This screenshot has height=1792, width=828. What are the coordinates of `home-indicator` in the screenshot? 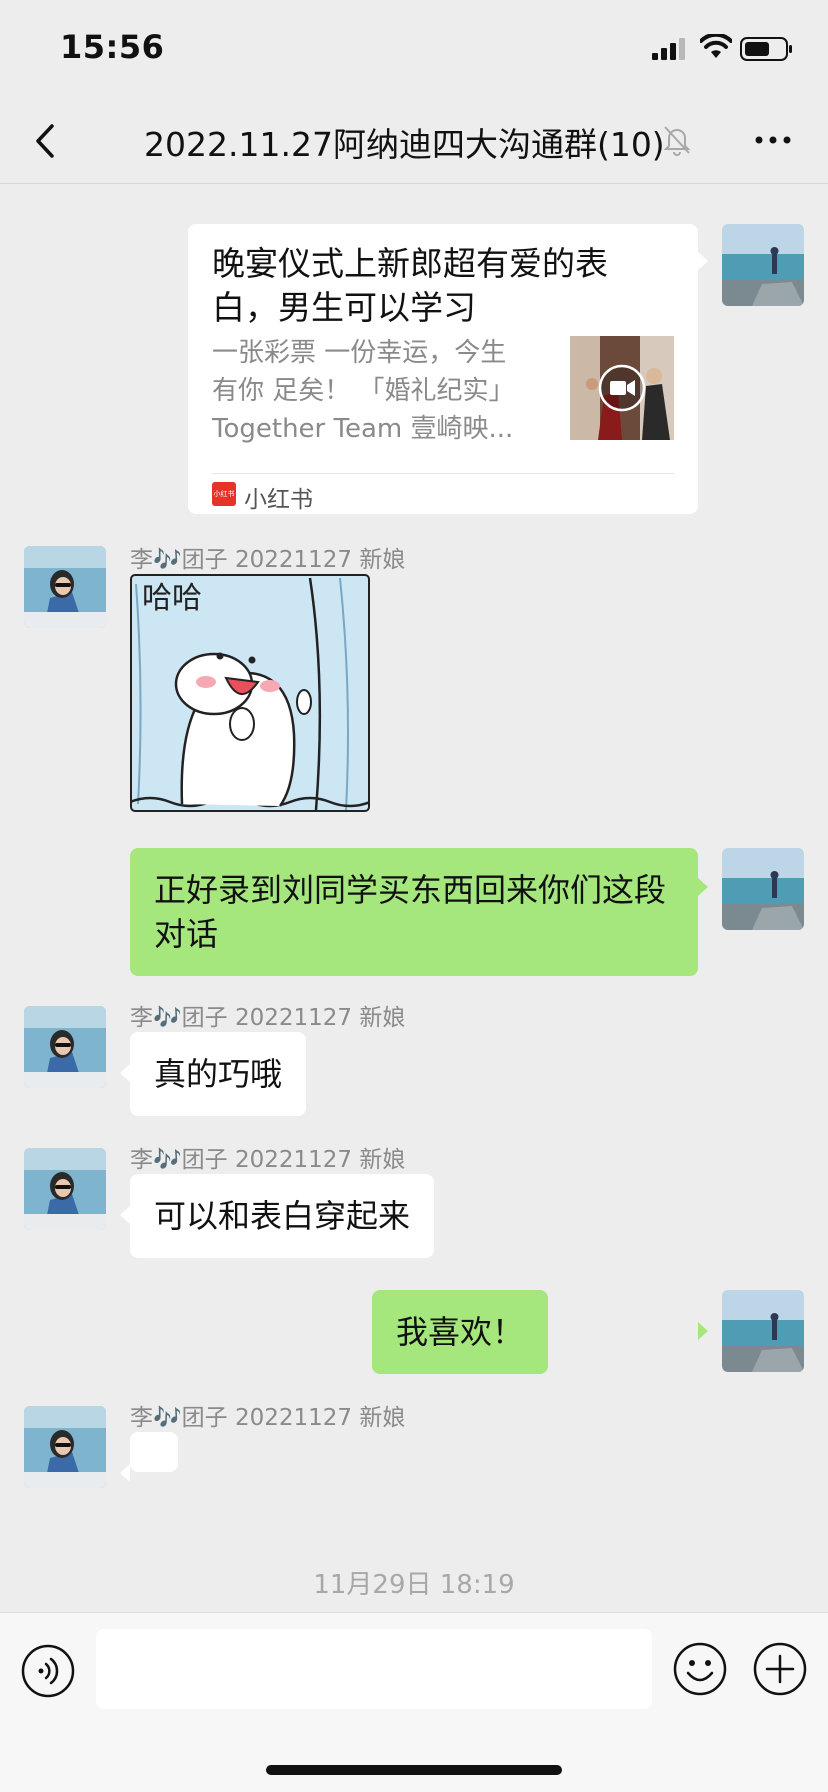 It's located at (414, 1770).